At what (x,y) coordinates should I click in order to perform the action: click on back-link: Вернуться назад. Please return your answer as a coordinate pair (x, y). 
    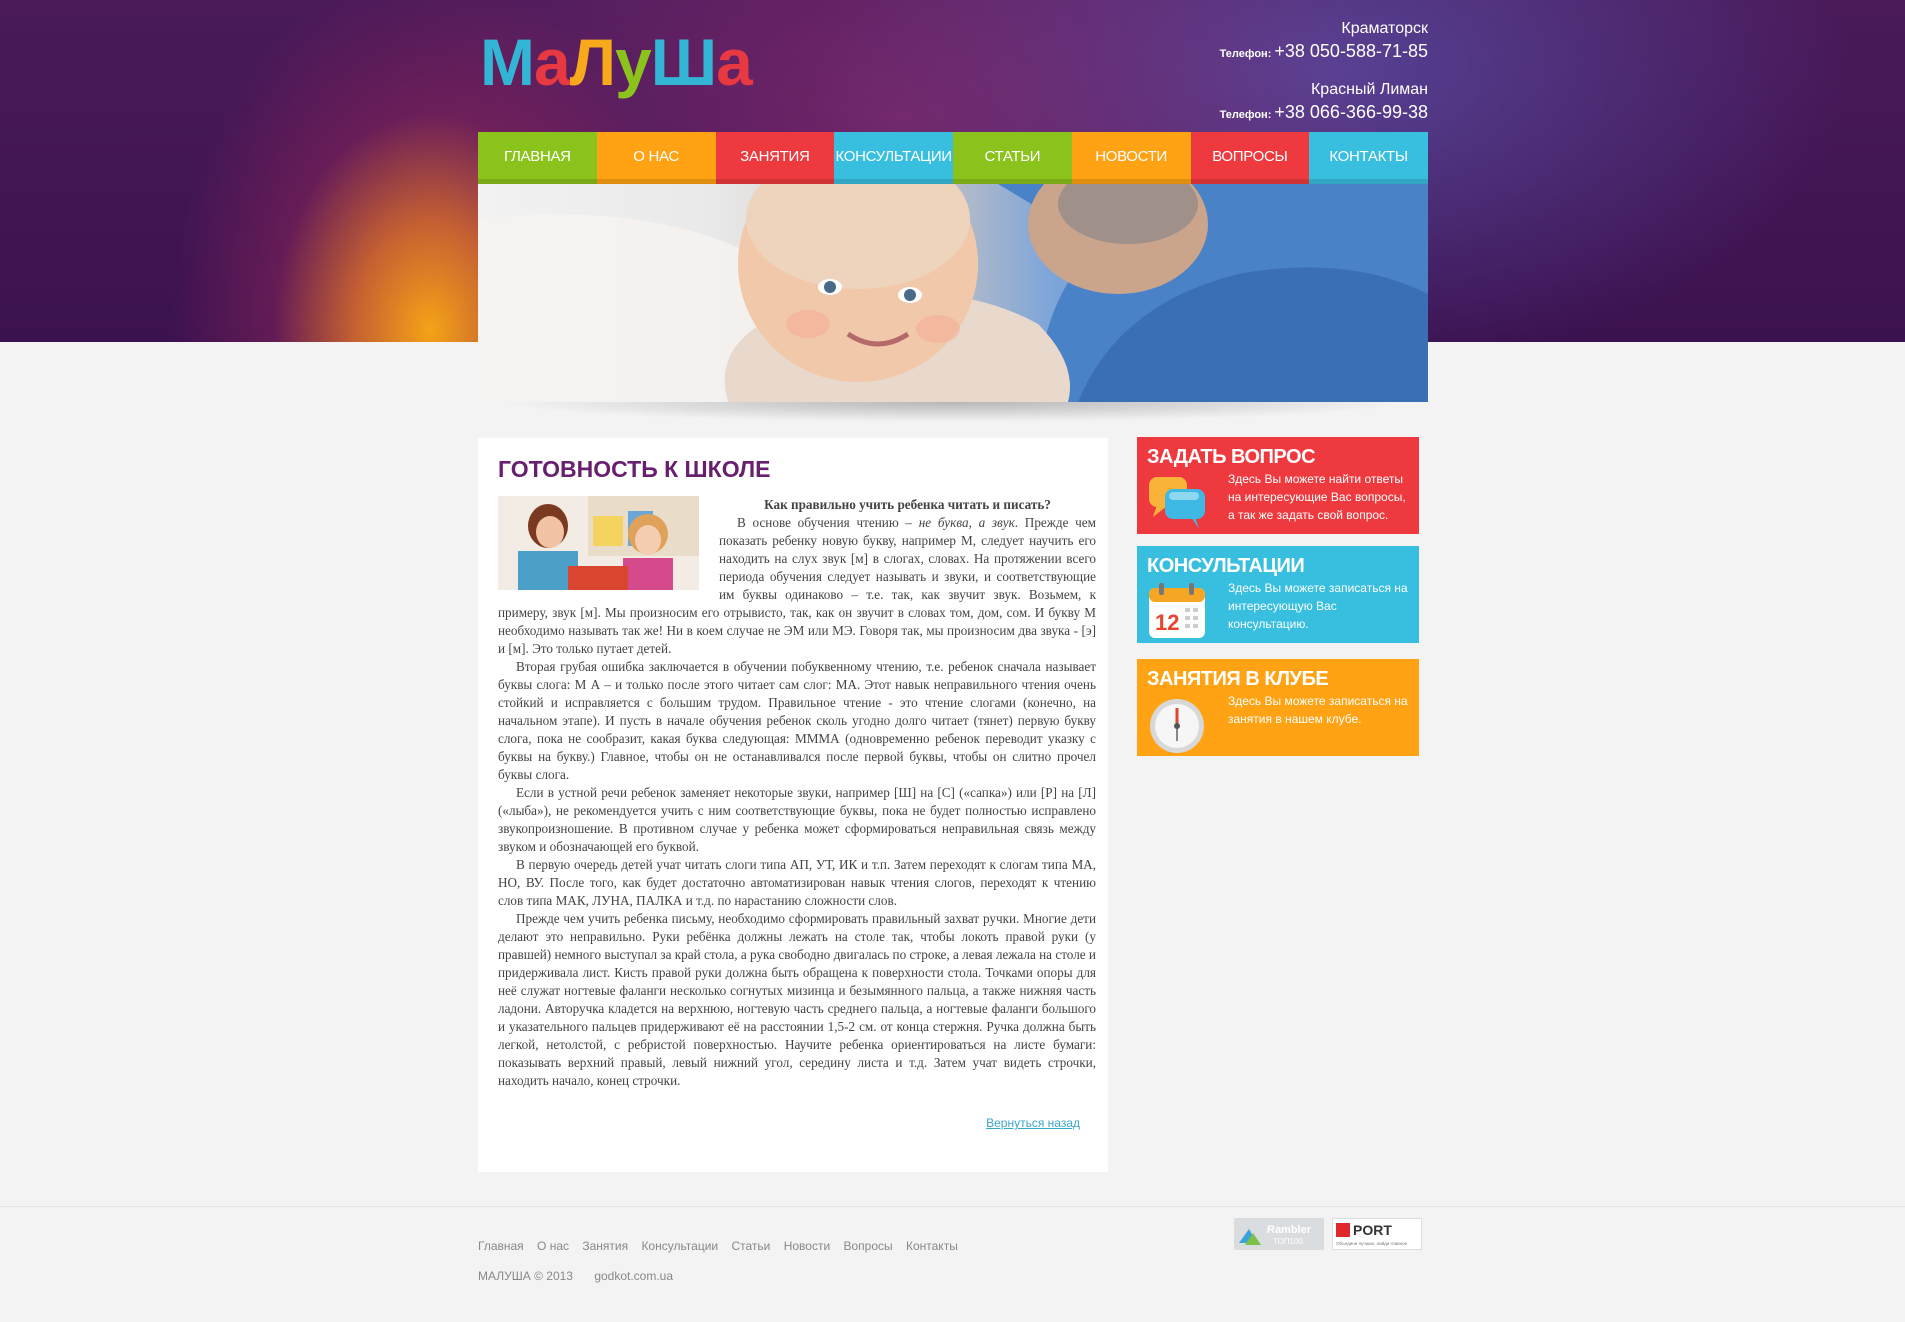
    Looking at the image, I should click on (1033, 1123).